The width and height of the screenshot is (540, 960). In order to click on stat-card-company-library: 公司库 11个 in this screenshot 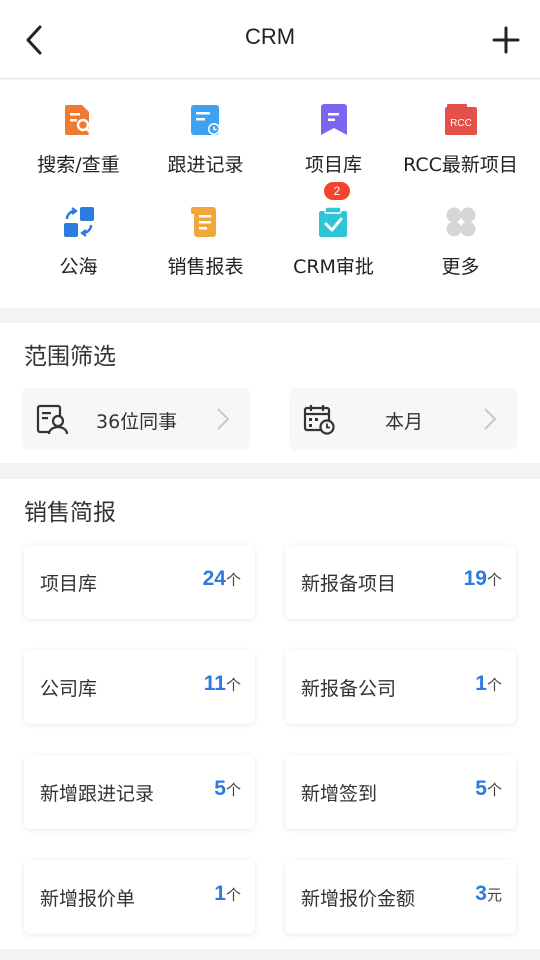, I will do `click(139, 687)`.